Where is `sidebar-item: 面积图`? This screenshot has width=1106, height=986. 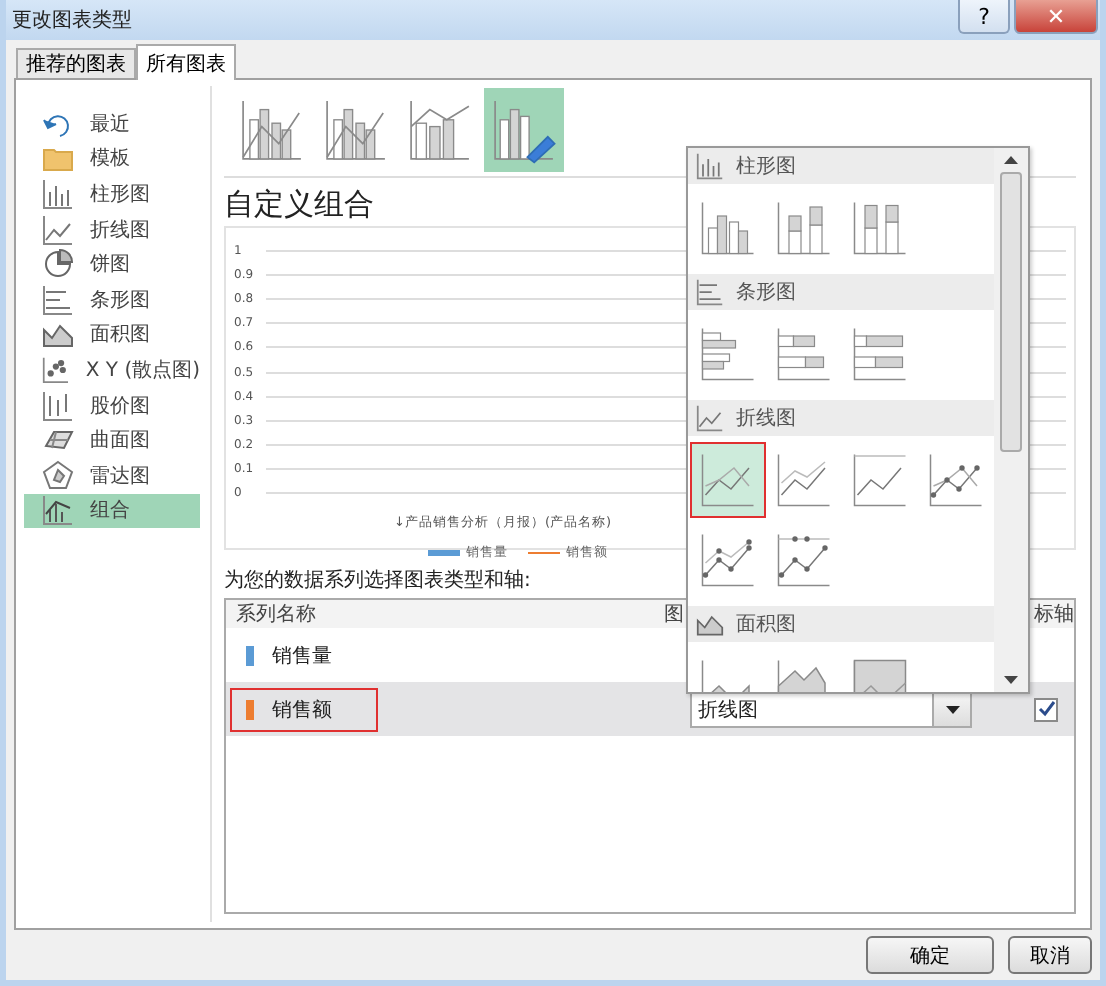
sidebar-item: 面积图 is located at coordinates (112, 335).